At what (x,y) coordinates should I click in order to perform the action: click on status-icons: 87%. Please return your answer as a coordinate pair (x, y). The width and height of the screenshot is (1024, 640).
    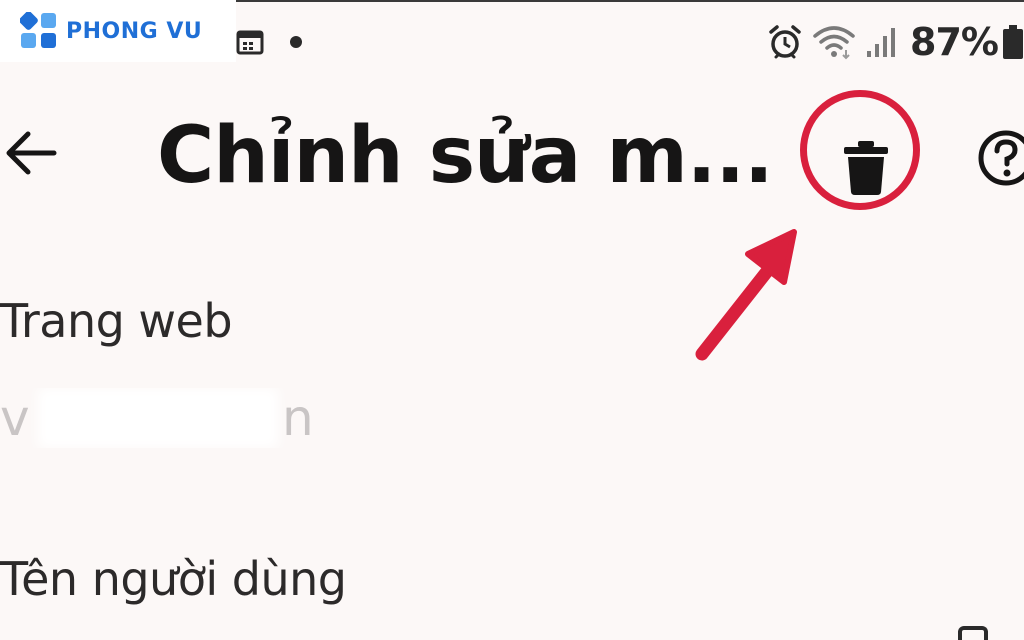
    Looking at the image, I should click on (891, 42).